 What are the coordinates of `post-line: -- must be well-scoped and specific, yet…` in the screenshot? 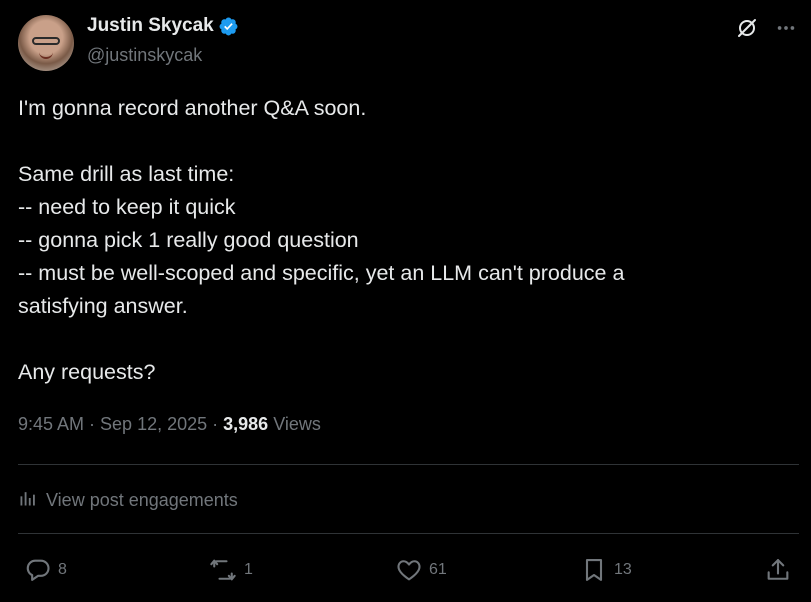 It's located at (321, 273).